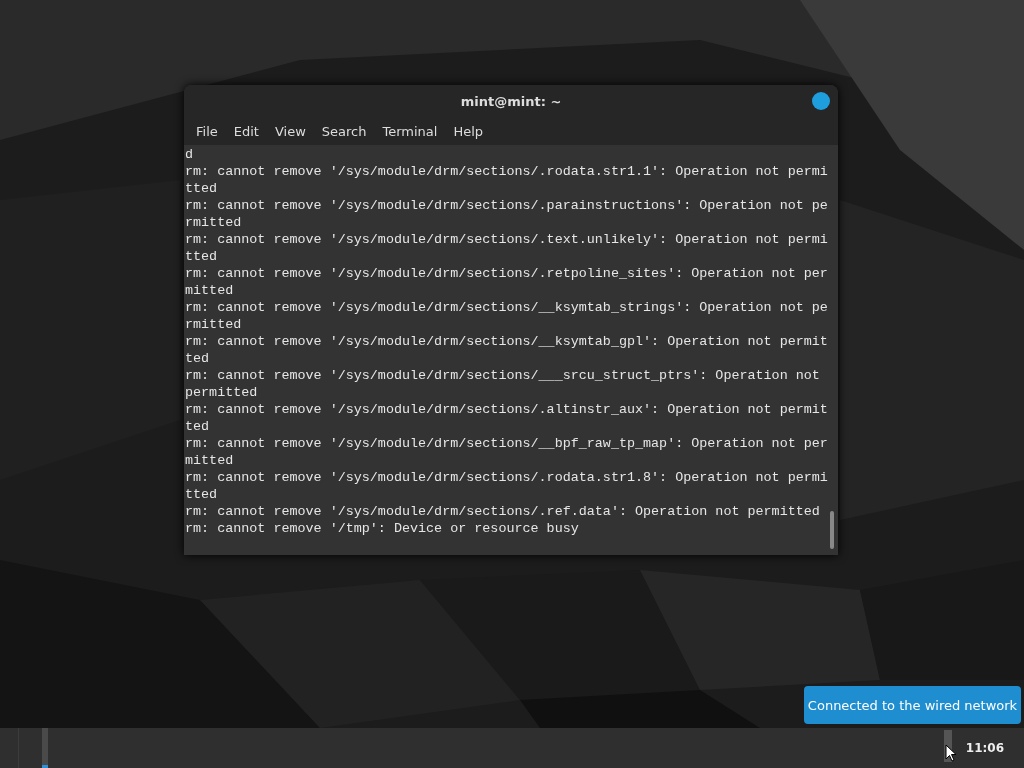  Describe the element at coordinates (506, 477) in the screenshot. I see `terminal-line: rm: cannot remove '/sys/module/drm/sections/.rodata.str1.8': Operation not permi` at that location.